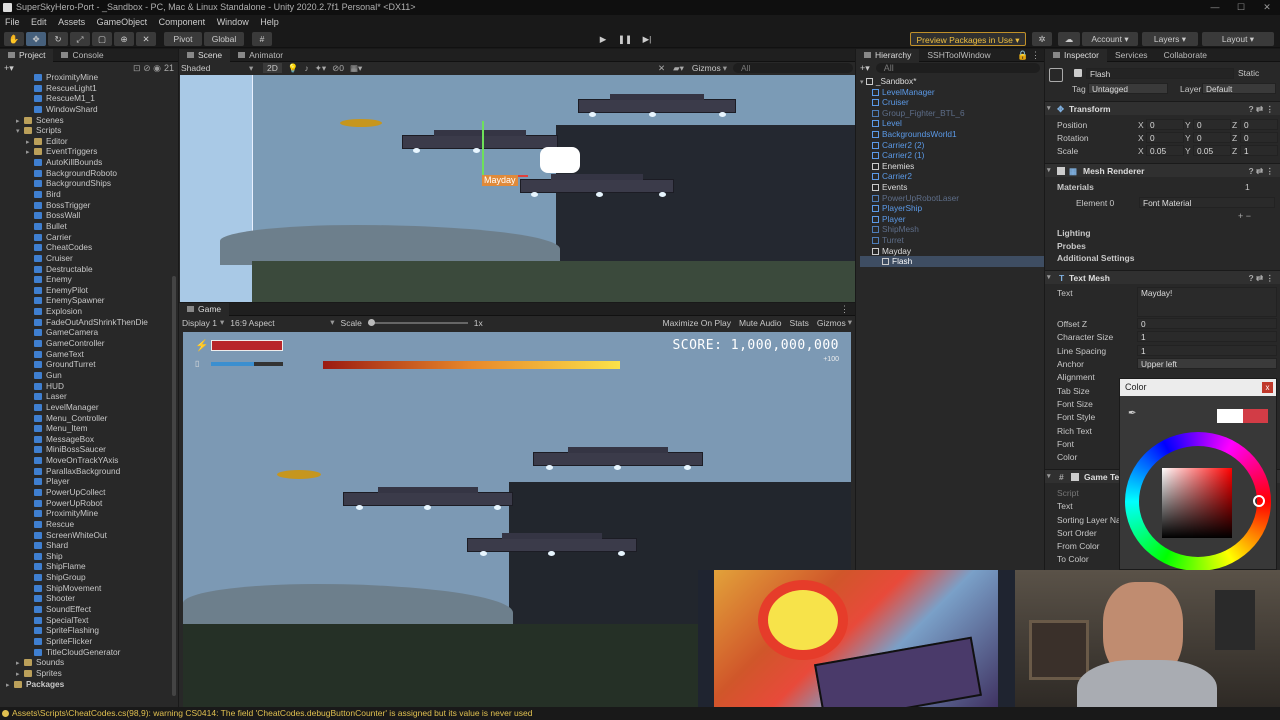 The image size is (1280, 720). I want to click on line-spacing-input: 1, so click(1207, 350).